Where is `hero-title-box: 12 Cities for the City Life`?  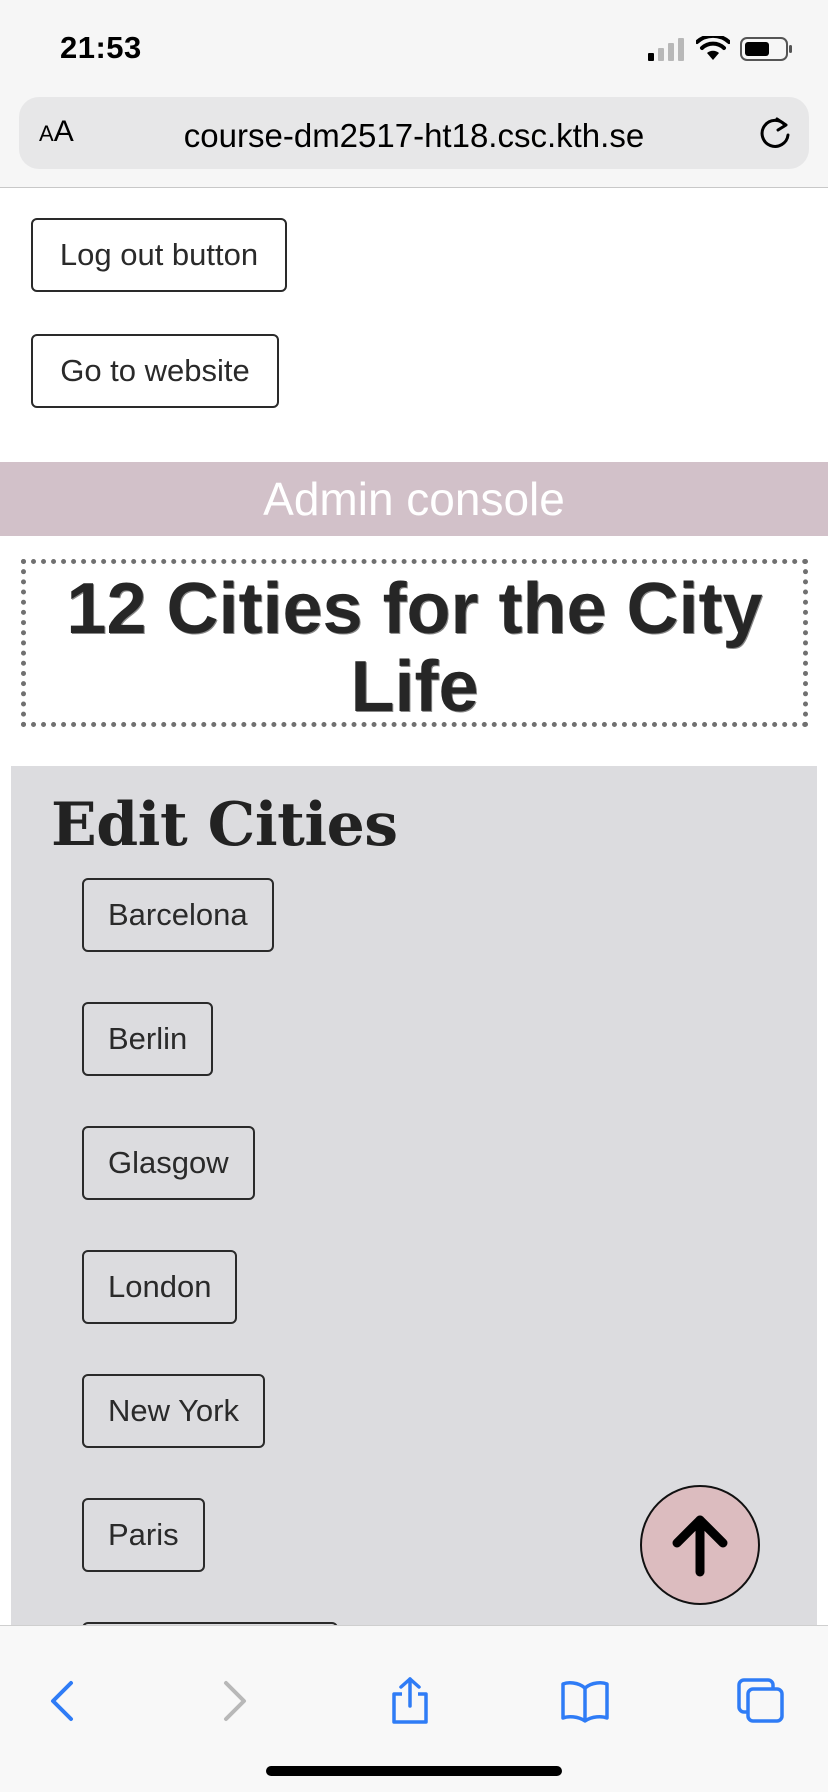 hero-title-box: 12 Cities for the City Life is located at coordinates (414, 643).